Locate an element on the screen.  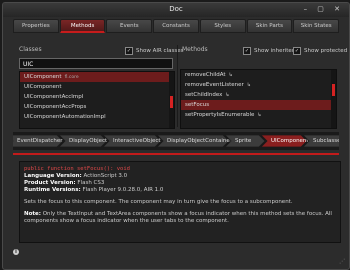
window-controls: – ▢ ✕ is located at coordinates (324, 9).